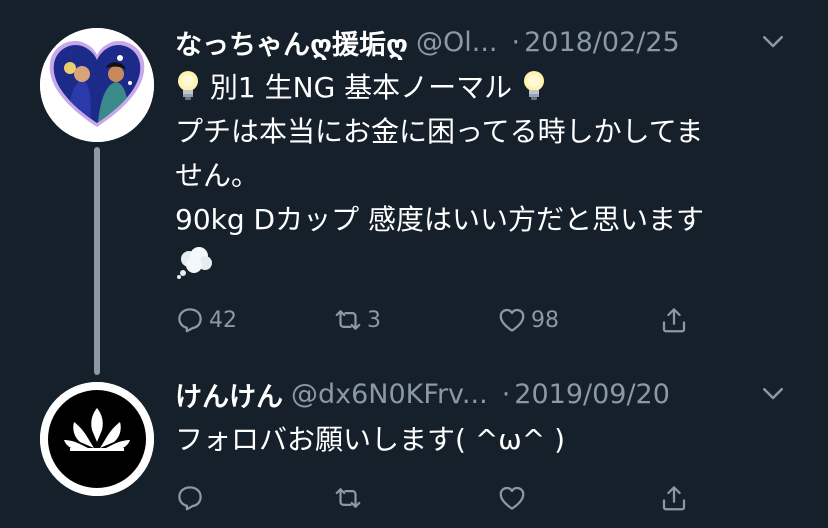 The image size is (828, 528). What do you see at coordinates (217, 175) in the screenshot?
I see `text-line-3: せん。` at bounding box center [217, 175].